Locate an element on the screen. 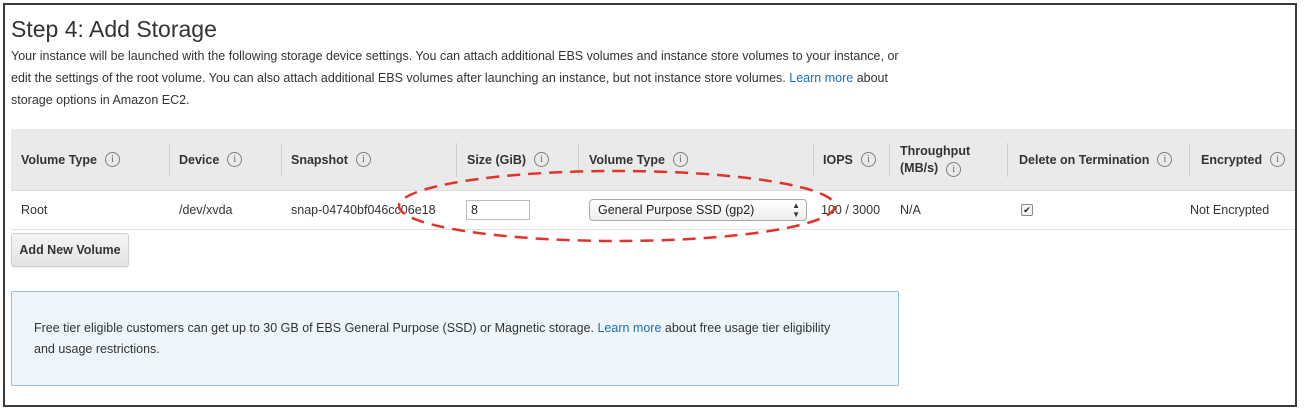  cell-volume-type: Root is located at coordinates (34, 210).